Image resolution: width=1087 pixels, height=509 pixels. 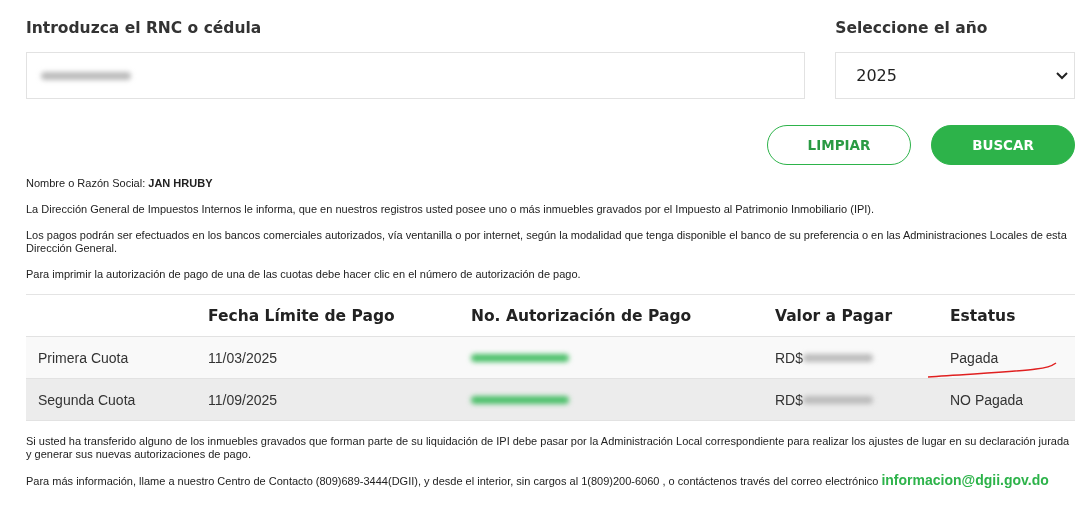 What do you see at coordinates (243, 399) in the screenshot?
I see `table-cell-text: 11/09/2025` at bounding box center [243, 399].